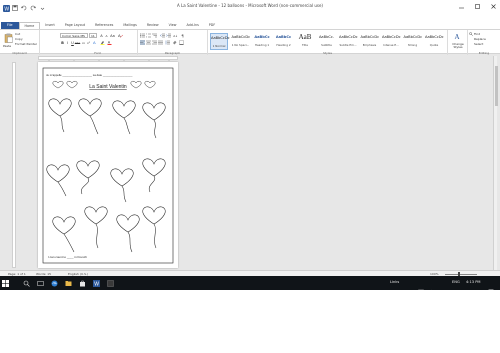  Describe the element at coordinates (68, 283) in the screenshot. I see `file-explorer-icon` at that location.